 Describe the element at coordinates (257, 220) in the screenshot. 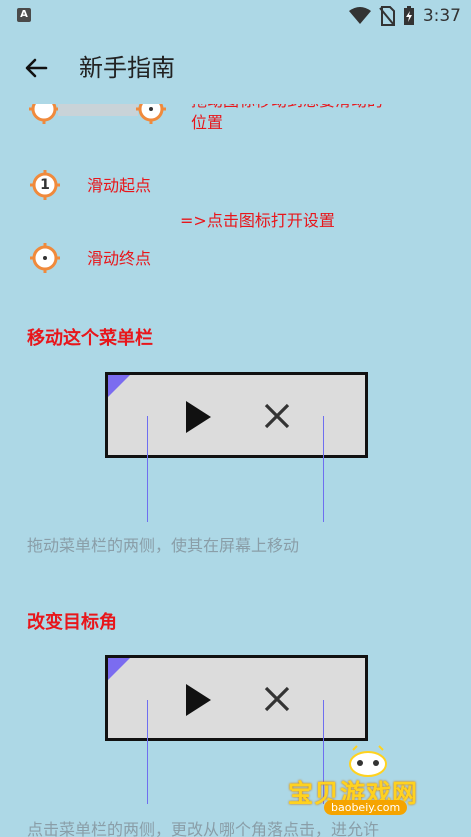

I see `open-settings-hint: =>点击图标打开设置` at that location.